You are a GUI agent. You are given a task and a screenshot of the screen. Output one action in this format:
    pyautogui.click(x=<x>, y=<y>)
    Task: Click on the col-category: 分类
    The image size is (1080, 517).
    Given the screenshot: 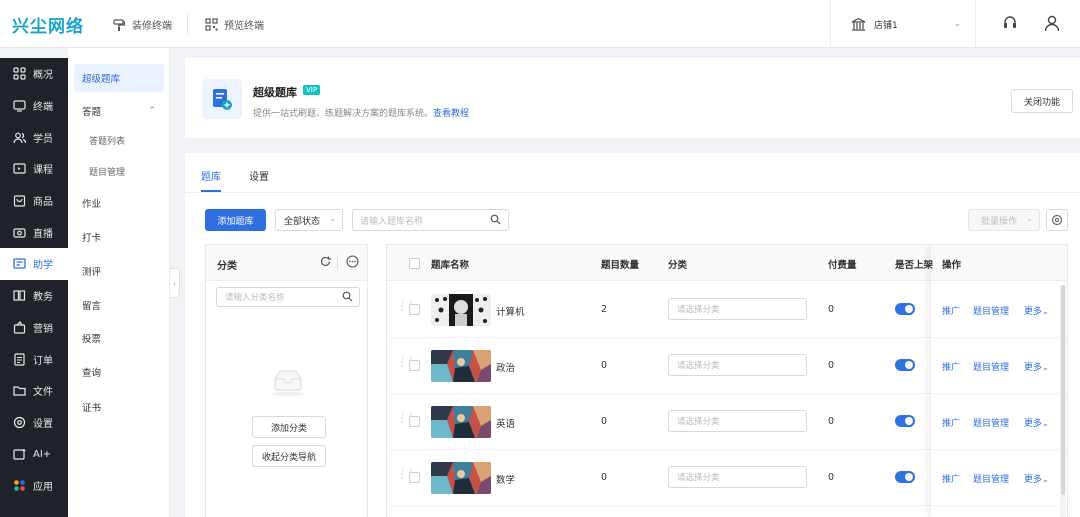 What is the action you would take?
    pyautogui.click(x=678, y=265)
    